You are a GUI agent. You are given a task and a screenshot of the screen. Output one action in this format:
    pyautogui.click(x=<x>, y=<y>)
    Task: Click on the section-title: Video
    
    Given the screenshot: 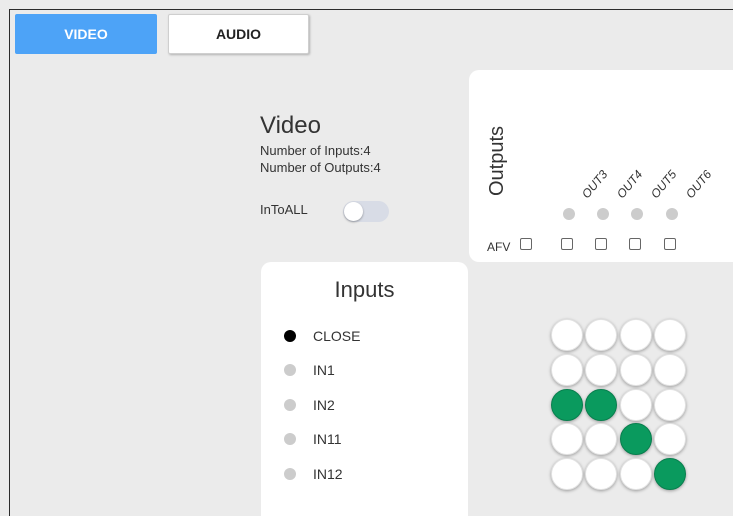 What is the action you would take?
    pyautogui.click(x=290, y=125)
    